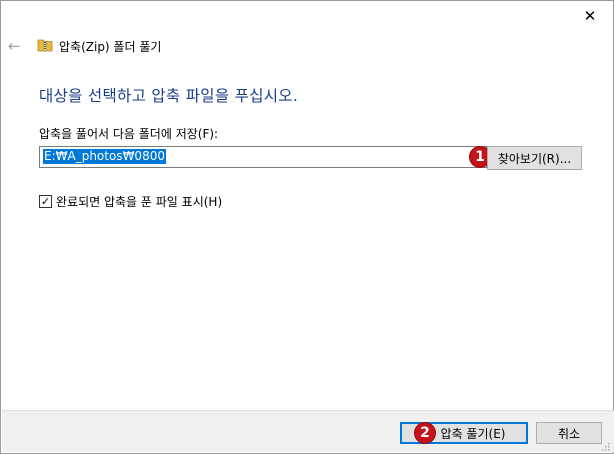 The height and width of the screenshot is (454, 614). Describe the element at coordinates (139, 202) in the screenshot. I see `show-files-label: 완료되면 압축을 푼 파일 표시(H)` at that location.